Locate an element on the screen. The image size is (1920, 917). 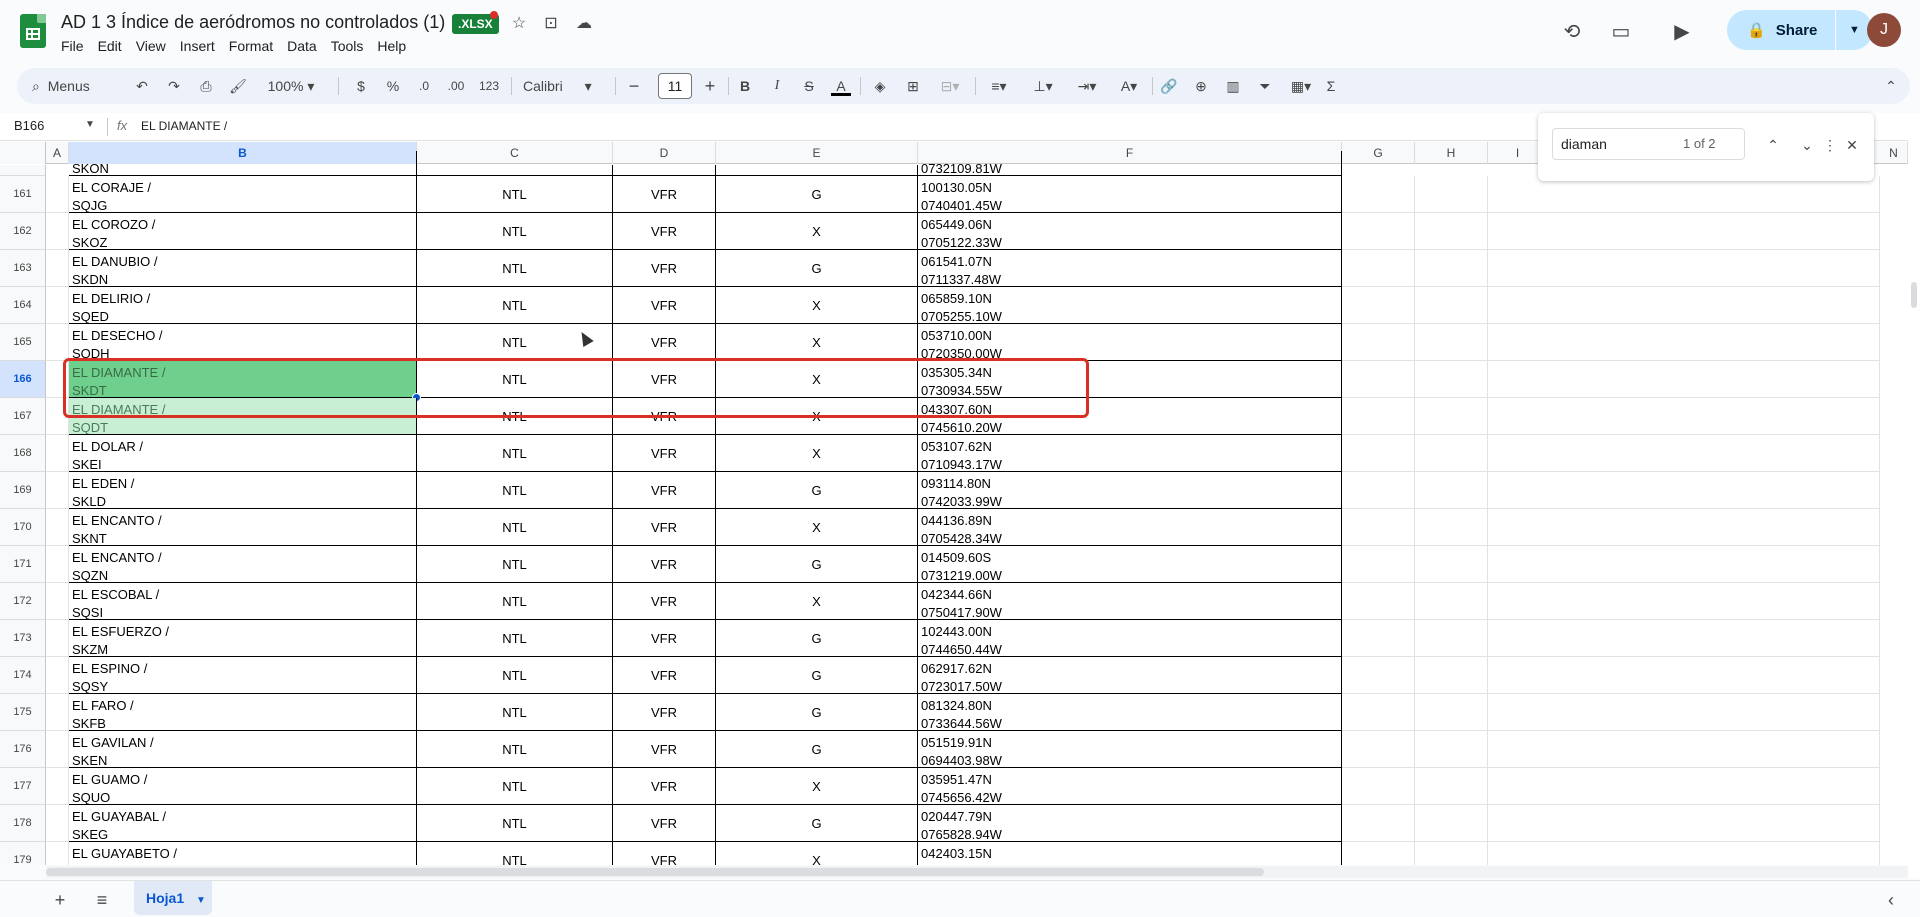
row-header: 178 is located at coordinates (23, 823).